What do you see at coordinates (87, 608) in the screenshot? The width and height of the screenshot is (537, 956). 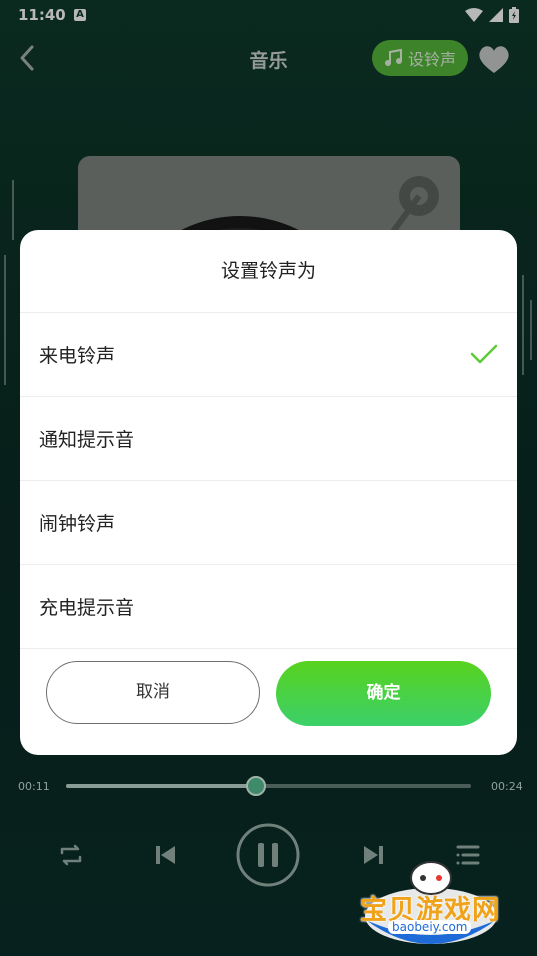 I see `option-label: 充电提示音` at bounding box center [87, 608].